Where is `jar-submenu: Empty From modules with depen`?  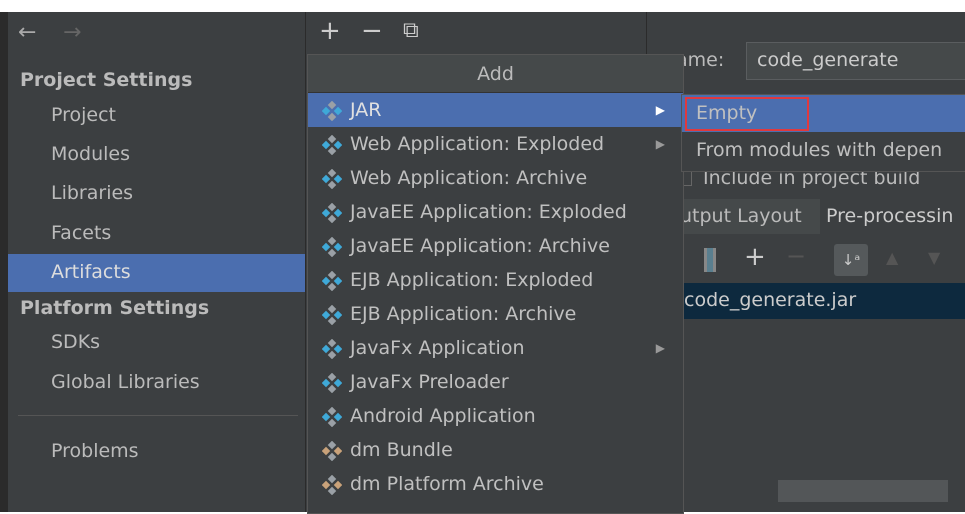
jar-submenu: Empty From modules with depen is located at coordinates (823, 133).